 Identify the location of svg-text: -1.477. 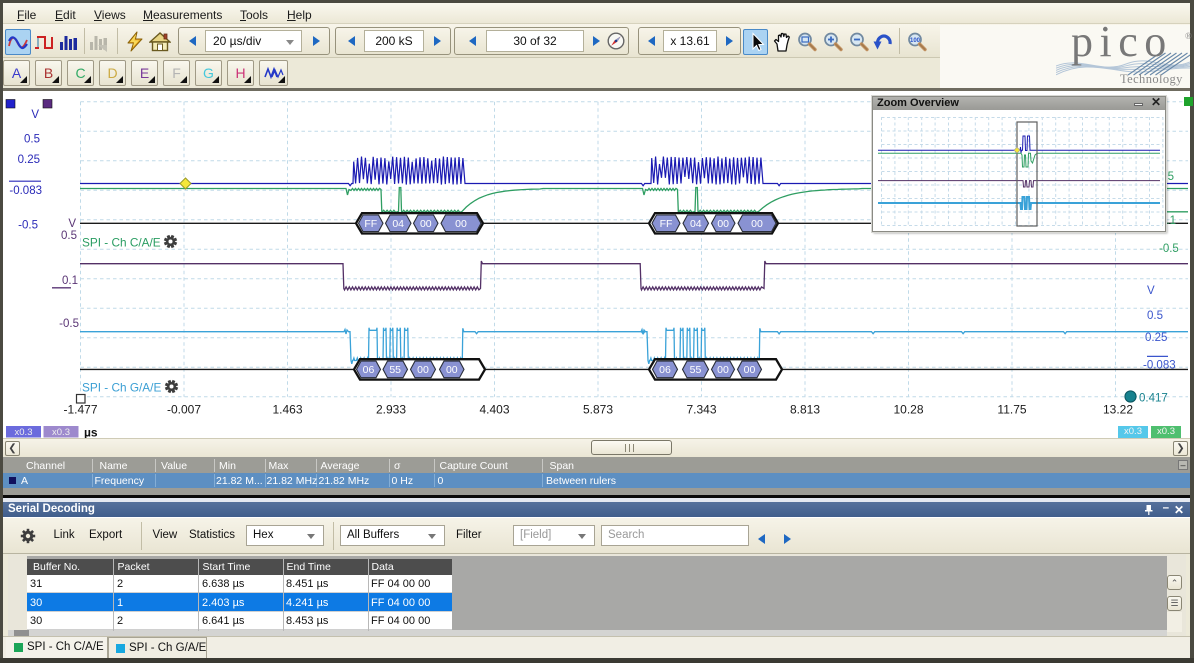
(80, 410).